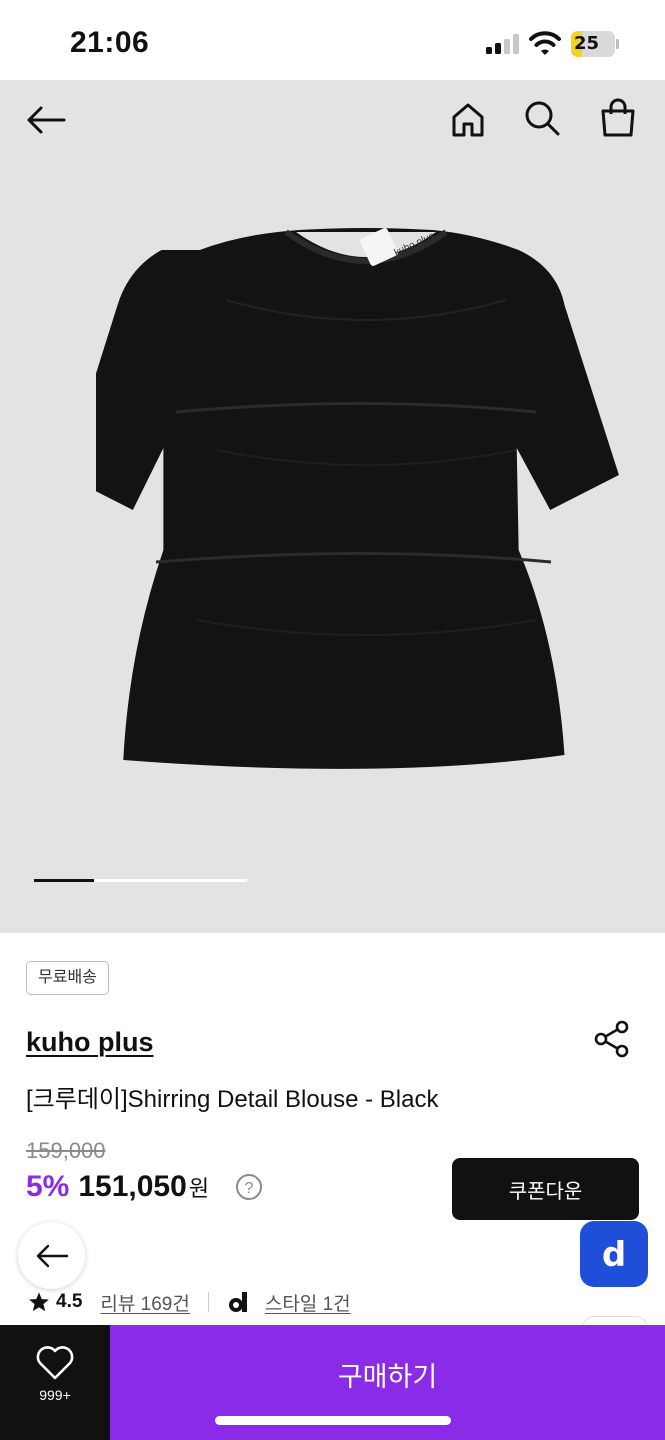 The width and height of the screenshot is (665, 1440). I want to click on carousel-progress-fill, so click(64, 880).